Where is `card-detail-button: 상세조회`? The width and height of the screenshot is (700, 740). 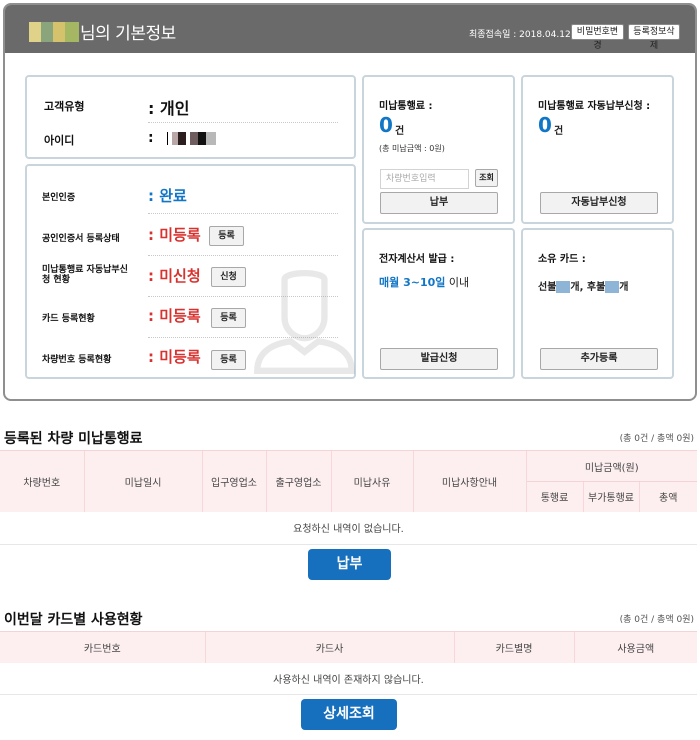
card-detail-button: 상세조회 is located at coordinates (349, 714).